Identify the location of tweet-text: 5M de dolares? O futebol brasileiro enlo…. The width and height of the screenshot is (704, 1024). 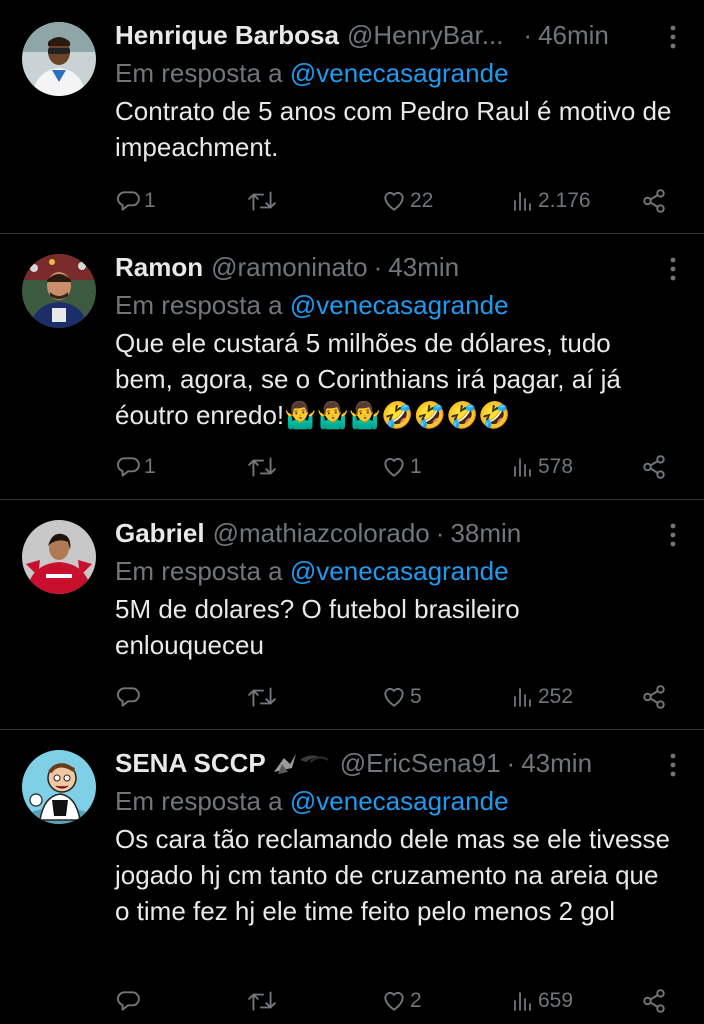
(317, 627).